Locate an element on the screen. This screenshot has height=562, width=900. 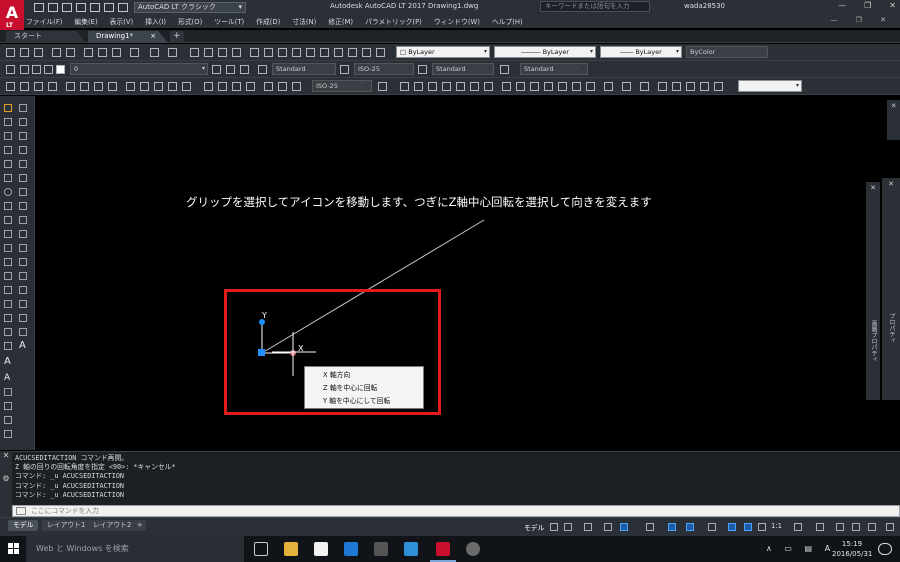
layer-state-icon is located at coordinates (380, 52).